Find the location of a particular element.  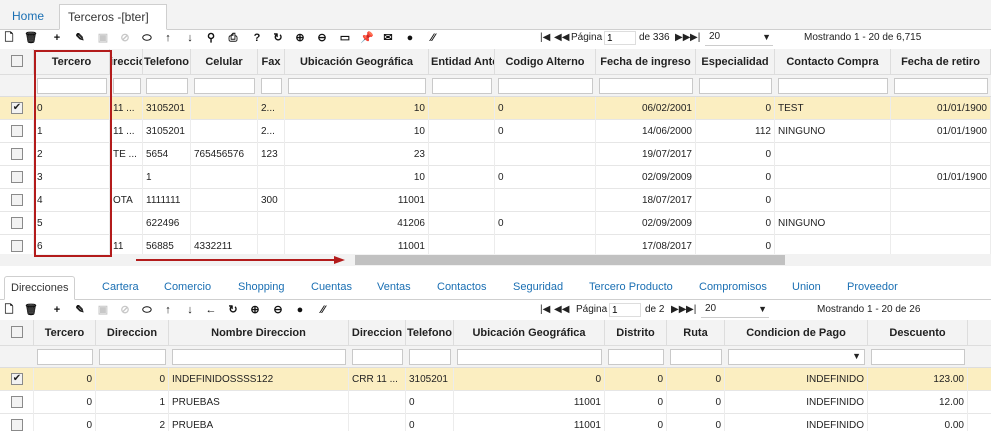

next-page-icon: ▶▶ is located at coordinates (678, 309).